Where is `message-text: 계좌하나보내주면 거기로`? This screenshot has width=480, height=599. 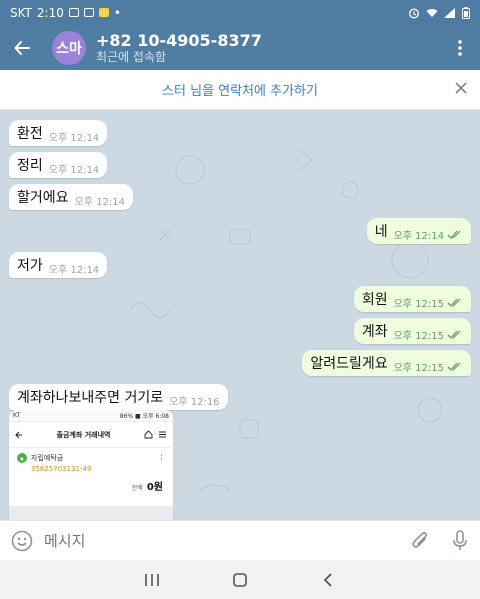 message-text: 계좌하나보내주면 거기로 is located at coordinates (90, 398).